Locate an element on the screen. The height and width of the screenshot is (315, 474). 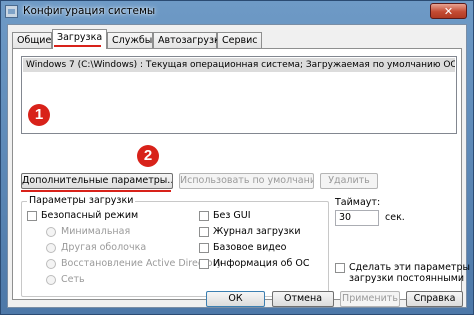
close-icon: ✕ is located at coordinates (448, 11).